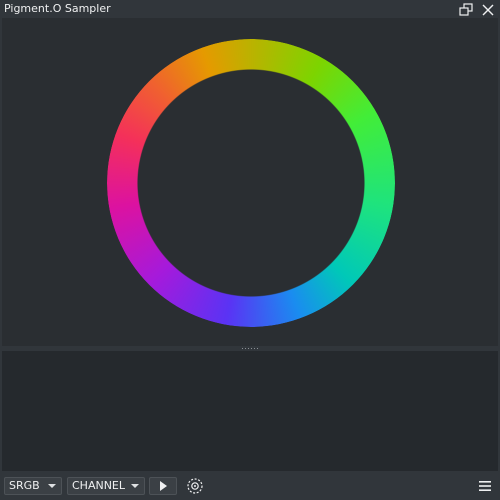 The image size is (500, 500). I want to click on close-icon, so click(488, 9).